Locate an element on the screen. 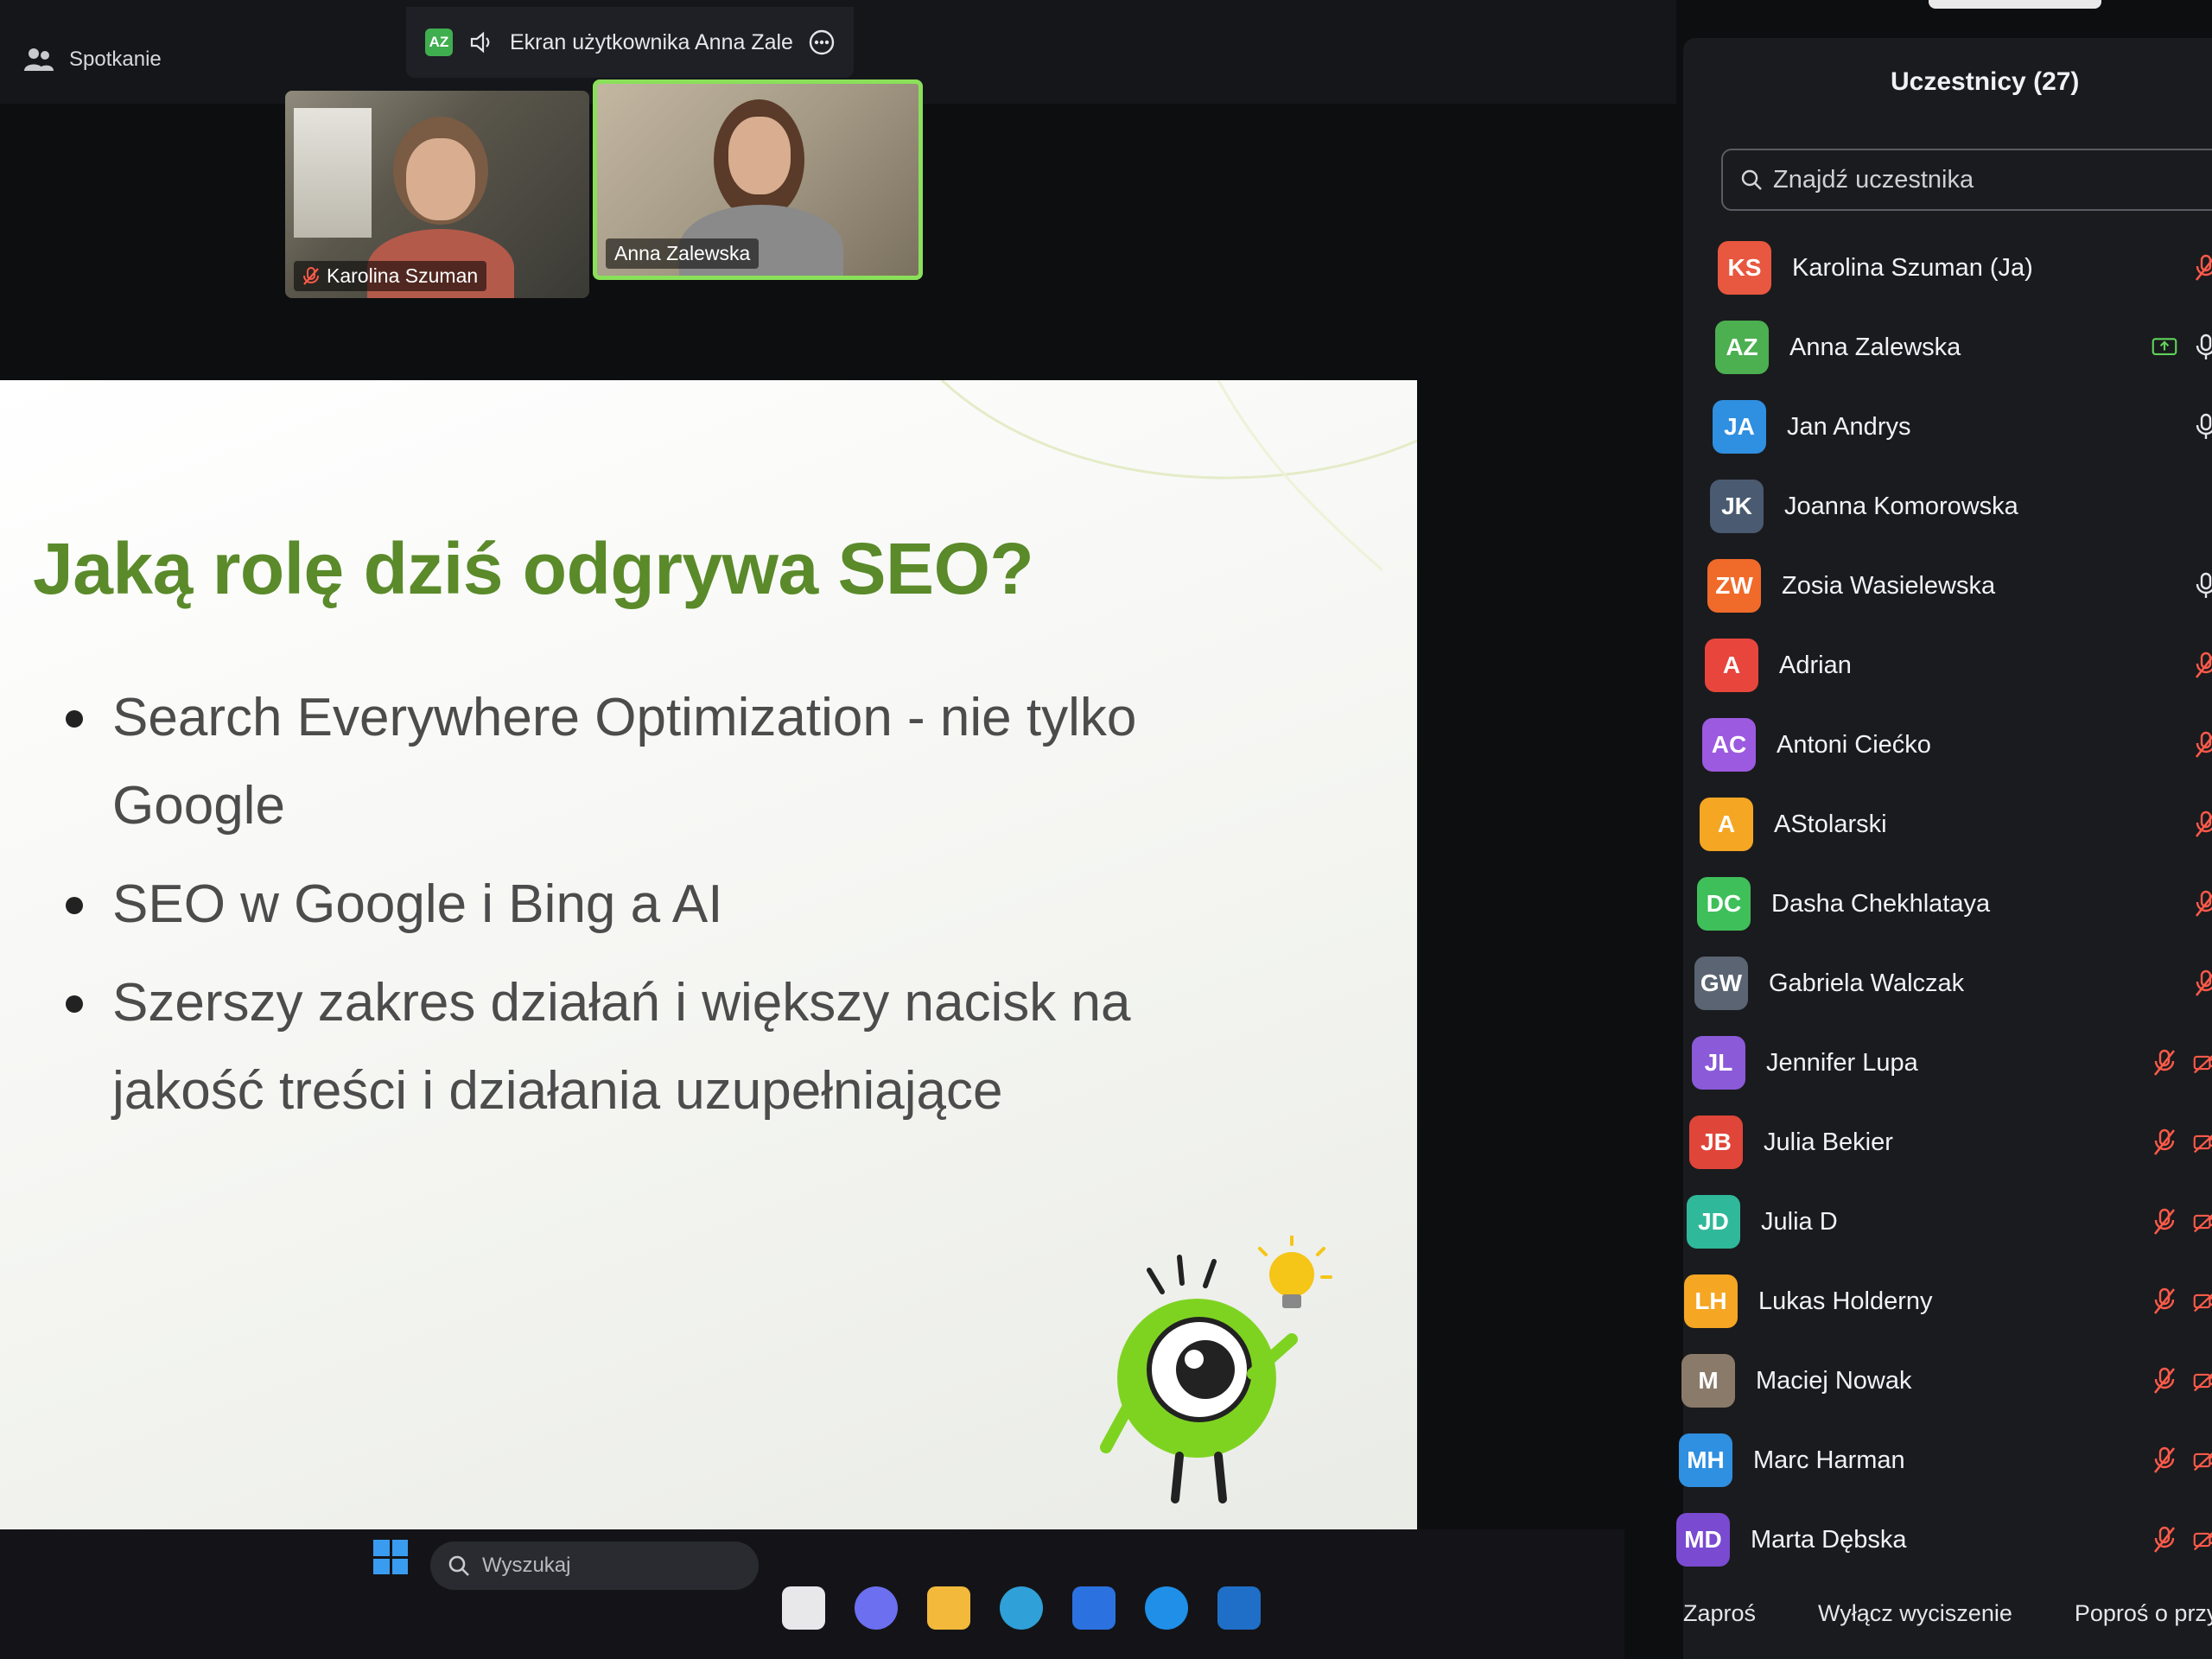 Image resolution: width=2212 pixels, height=1659 pixels. participant-avatar: ZW is located at coordinates (1734, 586).